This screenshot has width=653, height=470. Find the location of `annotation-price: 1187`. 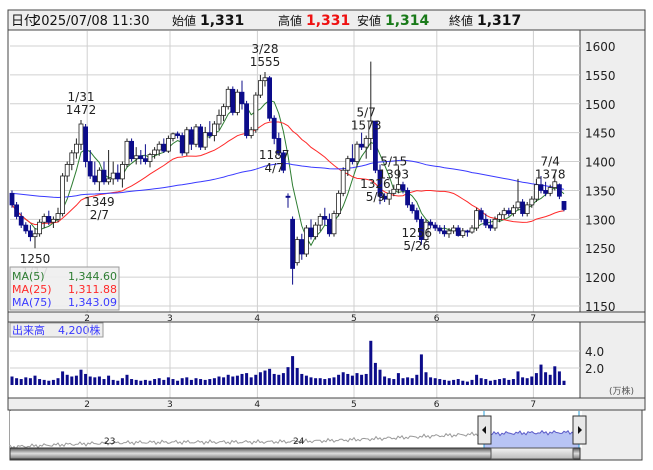

annotation-price: 1187 is located at coordinates (274, 155).